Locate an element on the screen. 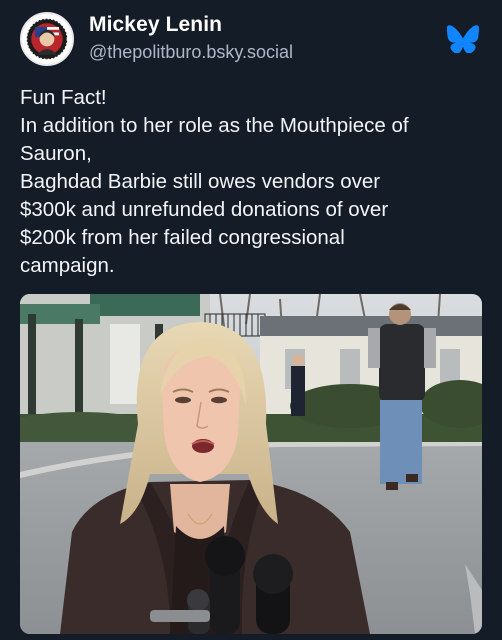  author-avatar is located at coordinates (47, 39).